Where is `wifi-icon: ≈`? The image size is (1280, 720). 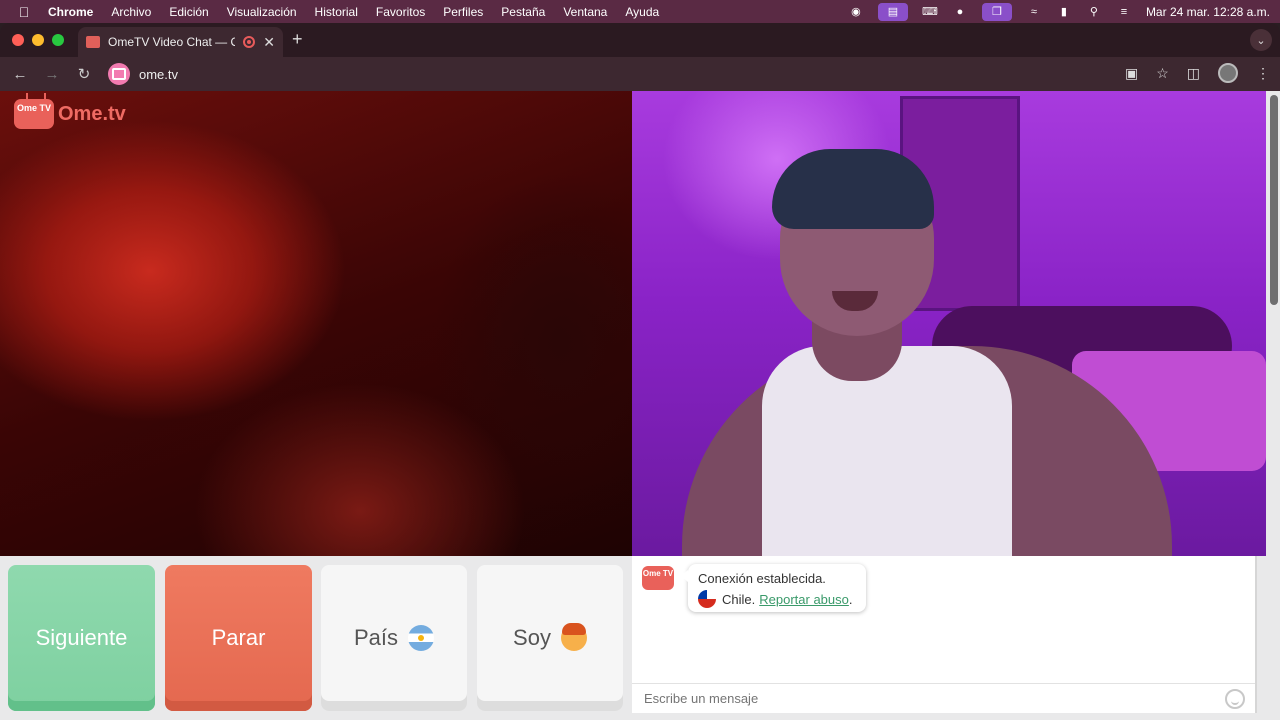 wifi-icon: ≈ is located at coordinates (1034, 12).